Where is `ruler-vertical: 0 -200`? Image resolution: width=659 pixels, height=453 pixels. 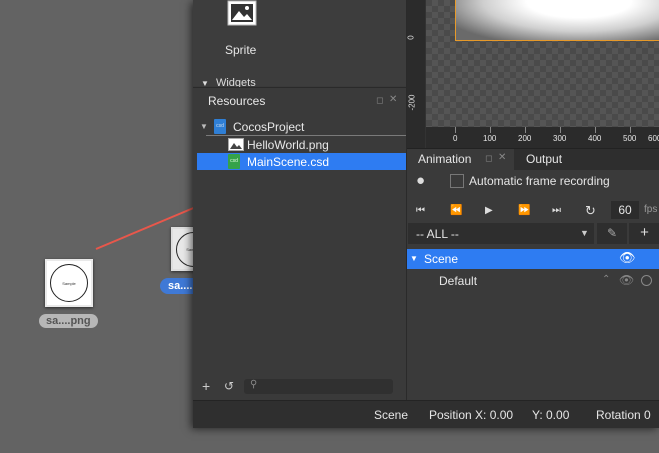 ruler-vertical: 0 -200 is located at coordinates (416, 74).